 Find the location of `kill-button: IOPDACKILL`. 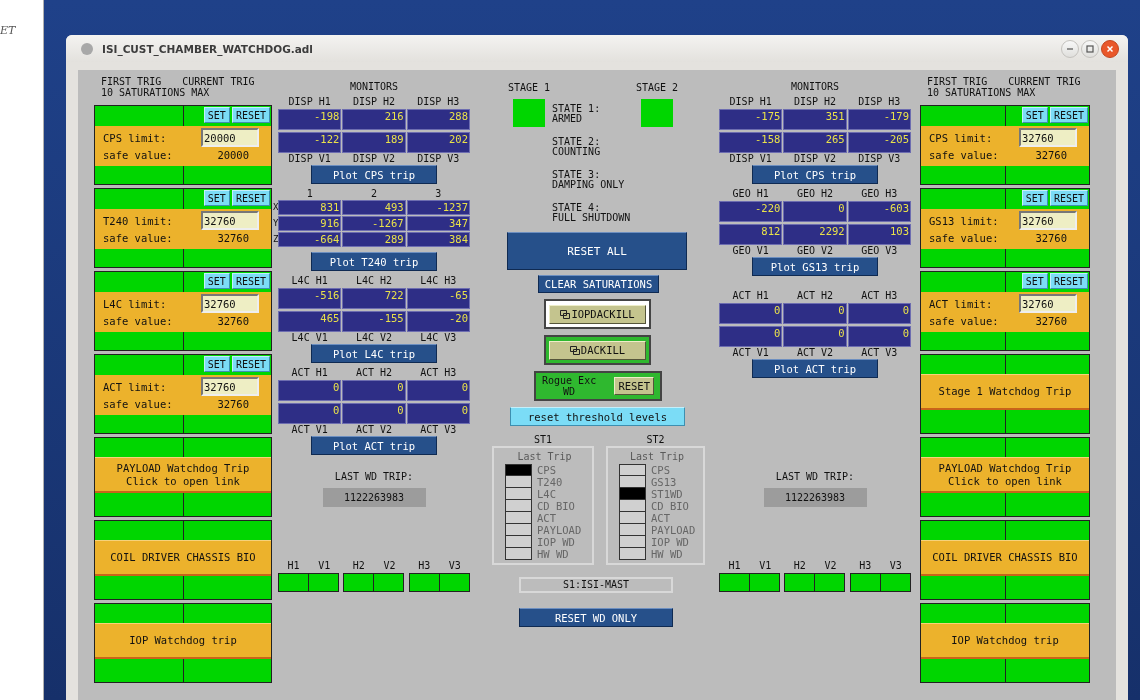

kill-button: IOPDACKILL is located at coordinates (597, 314).